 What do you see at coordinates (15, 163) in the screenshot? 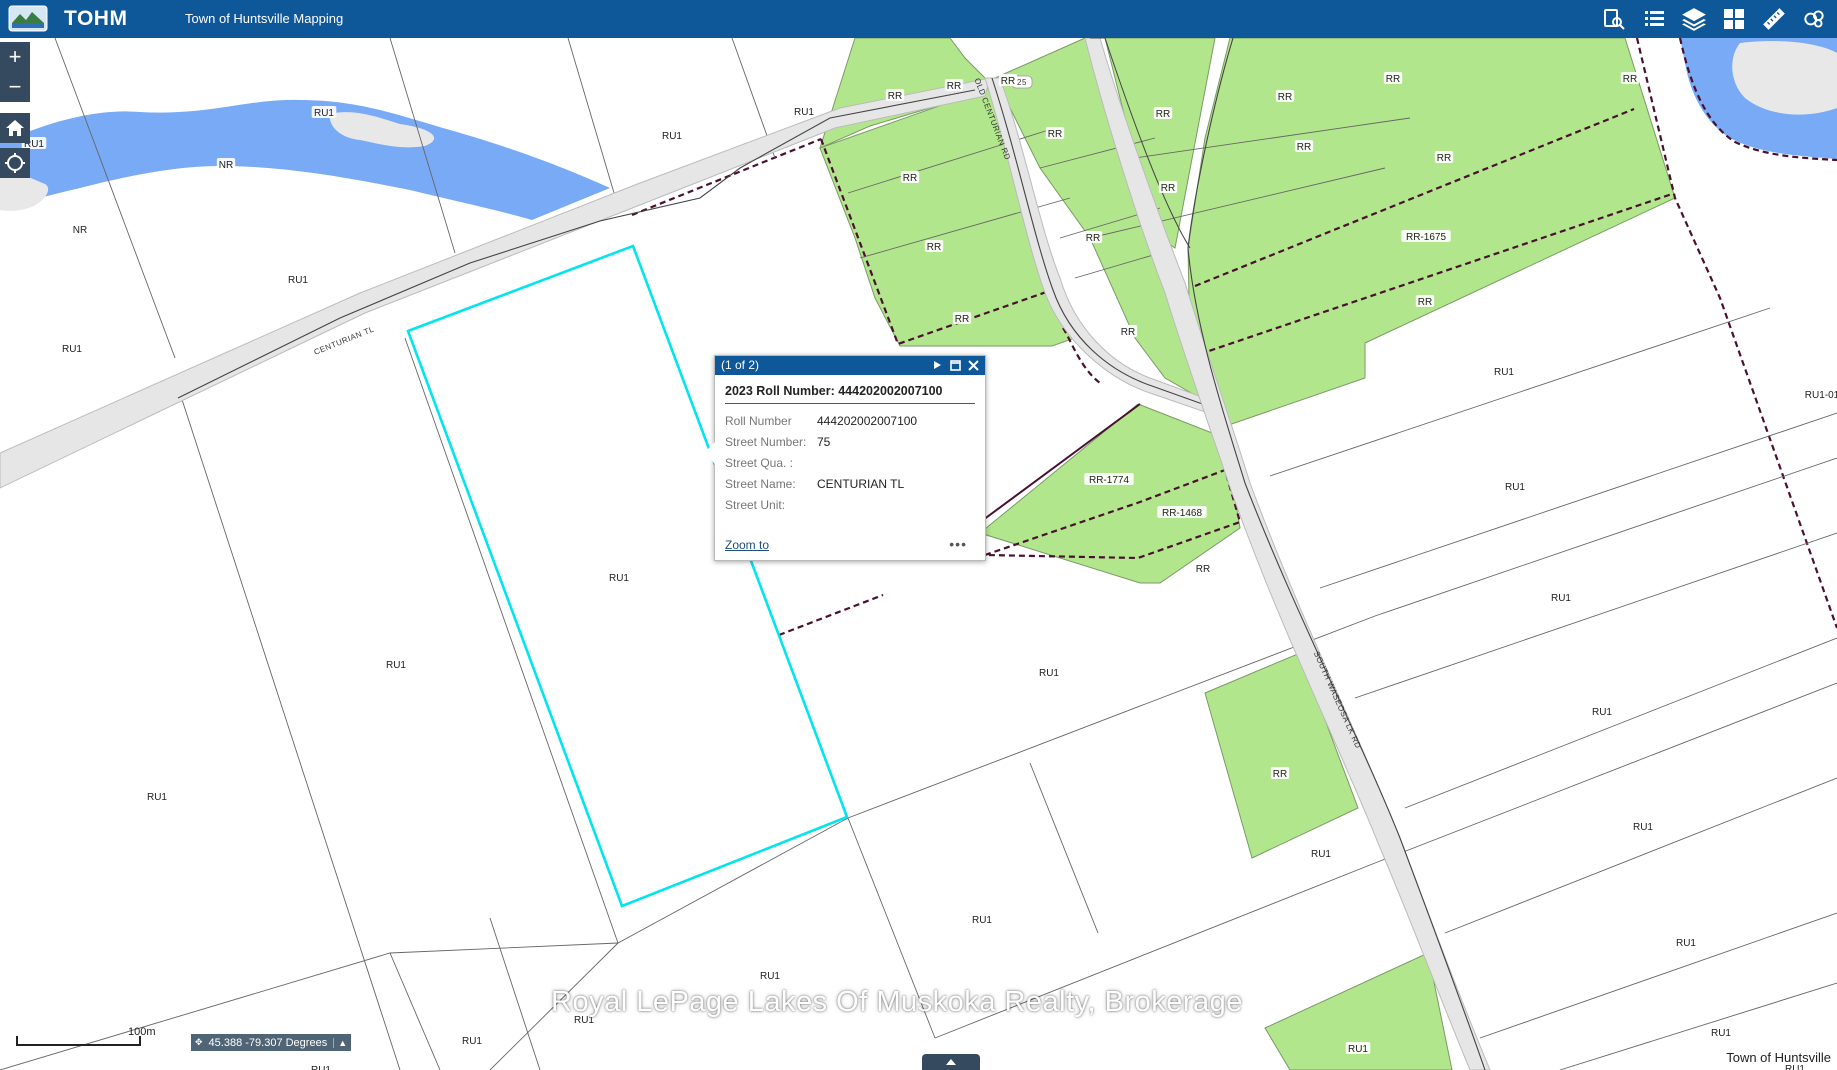
I see `locate-button` at bounding box center [15, 163].